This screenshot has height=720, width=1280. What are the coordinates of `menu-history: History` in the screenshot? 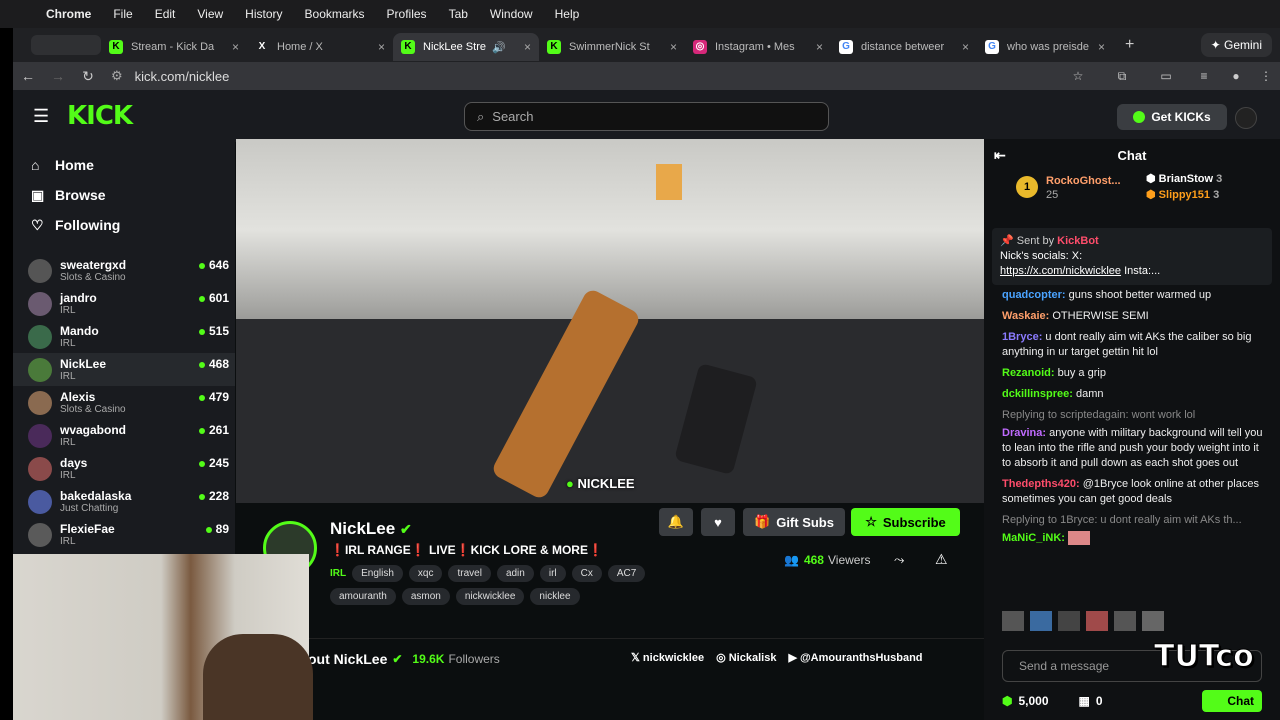 It's located at (263, 14).